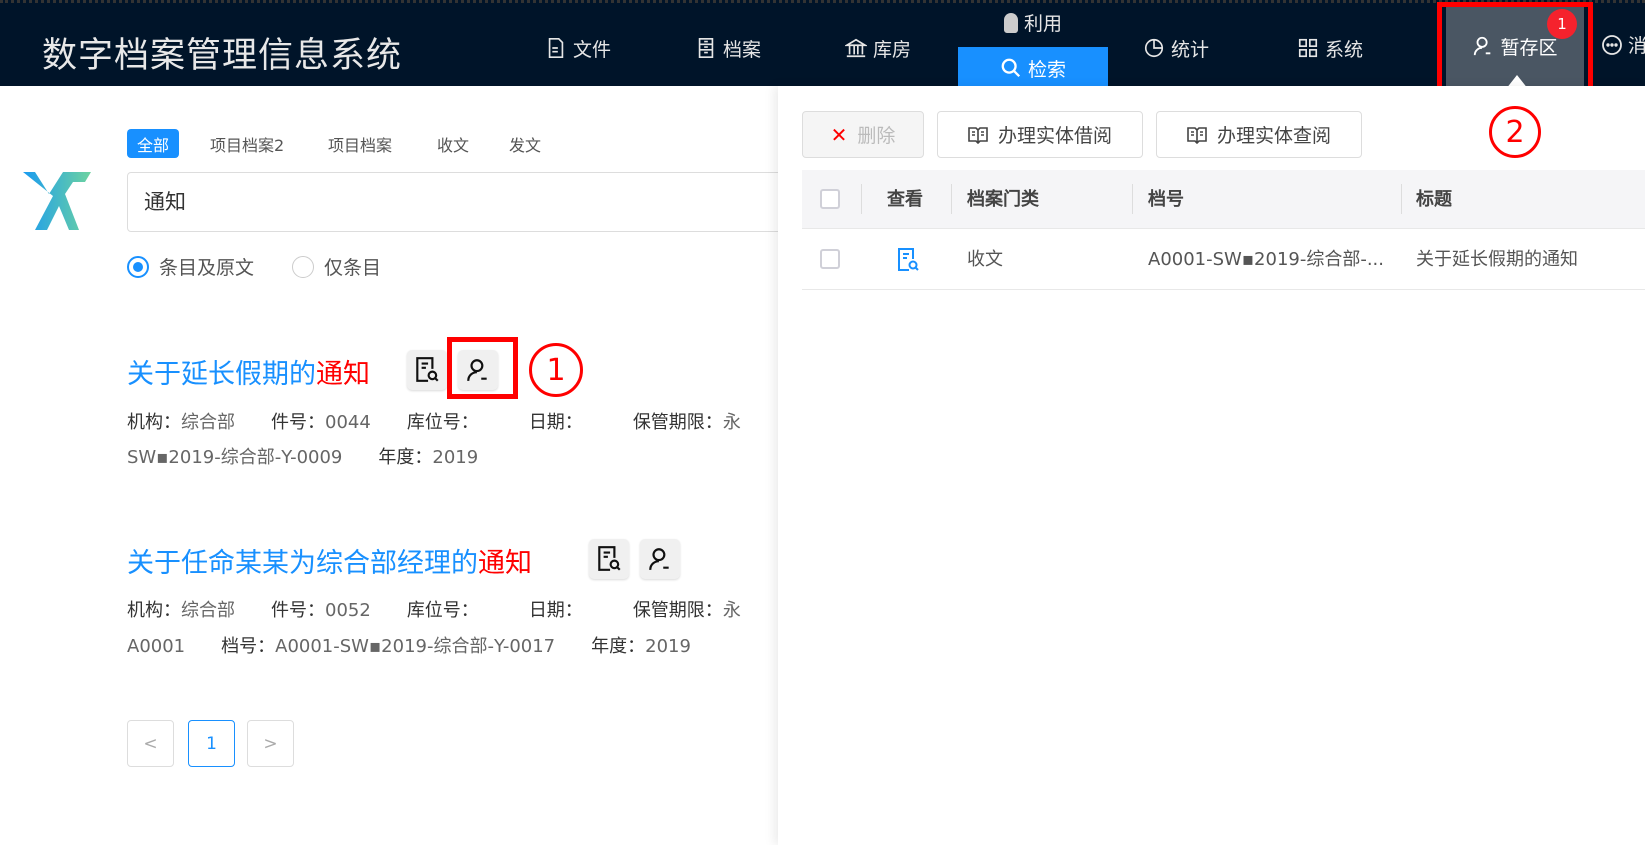  Describe the element at coordinates (839, 134) in the screenshot. I see `close-icon: ✕` at that location.